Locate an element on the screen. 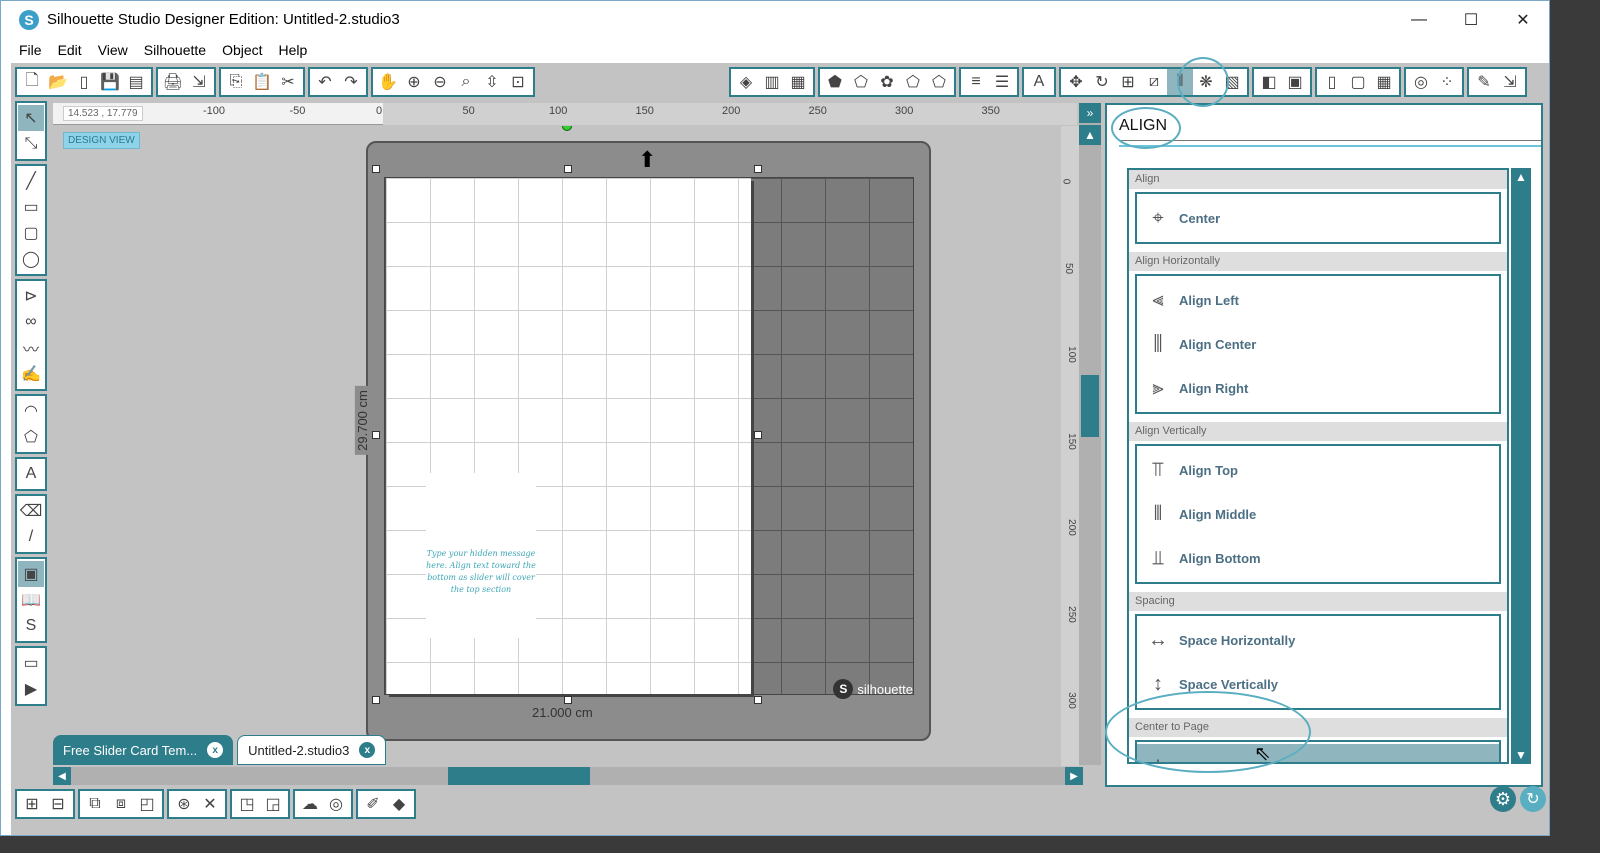 This screenshot has height=853, width=1600. sync-icon: ↻ is located at coordinates (1533, 799).